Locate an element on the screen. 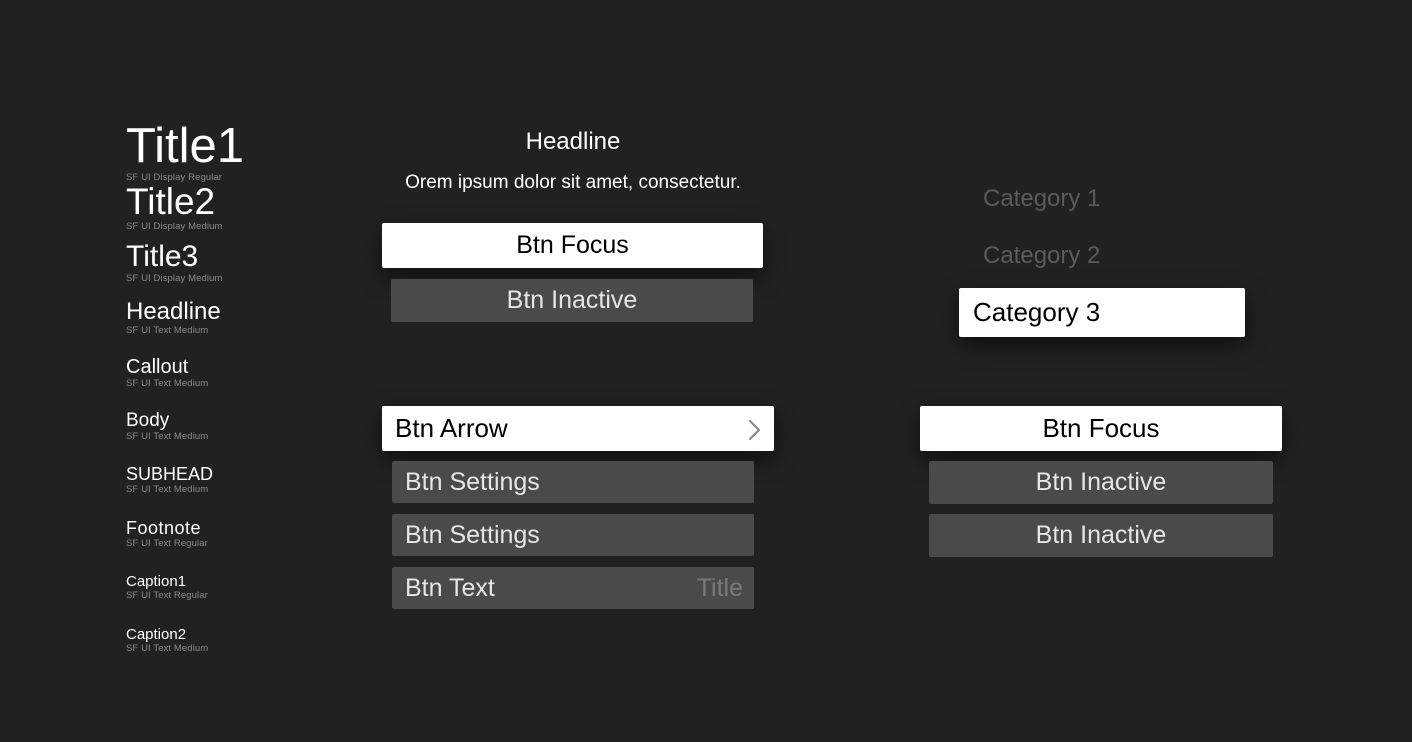  specimen-body-font: SF UI Text Medium is located at coordinates (167, 436).